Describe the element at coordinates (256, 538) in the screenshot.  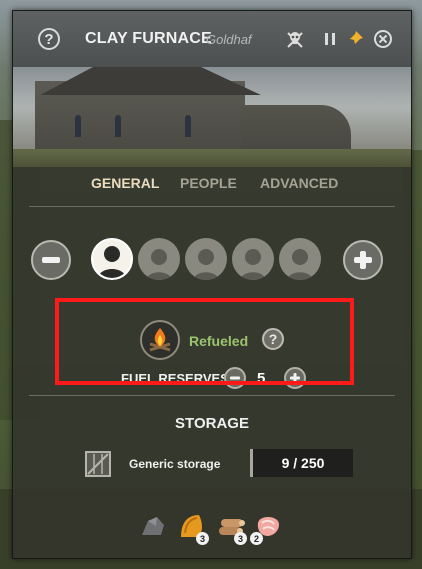
I see `resource-count: 2` at that location.